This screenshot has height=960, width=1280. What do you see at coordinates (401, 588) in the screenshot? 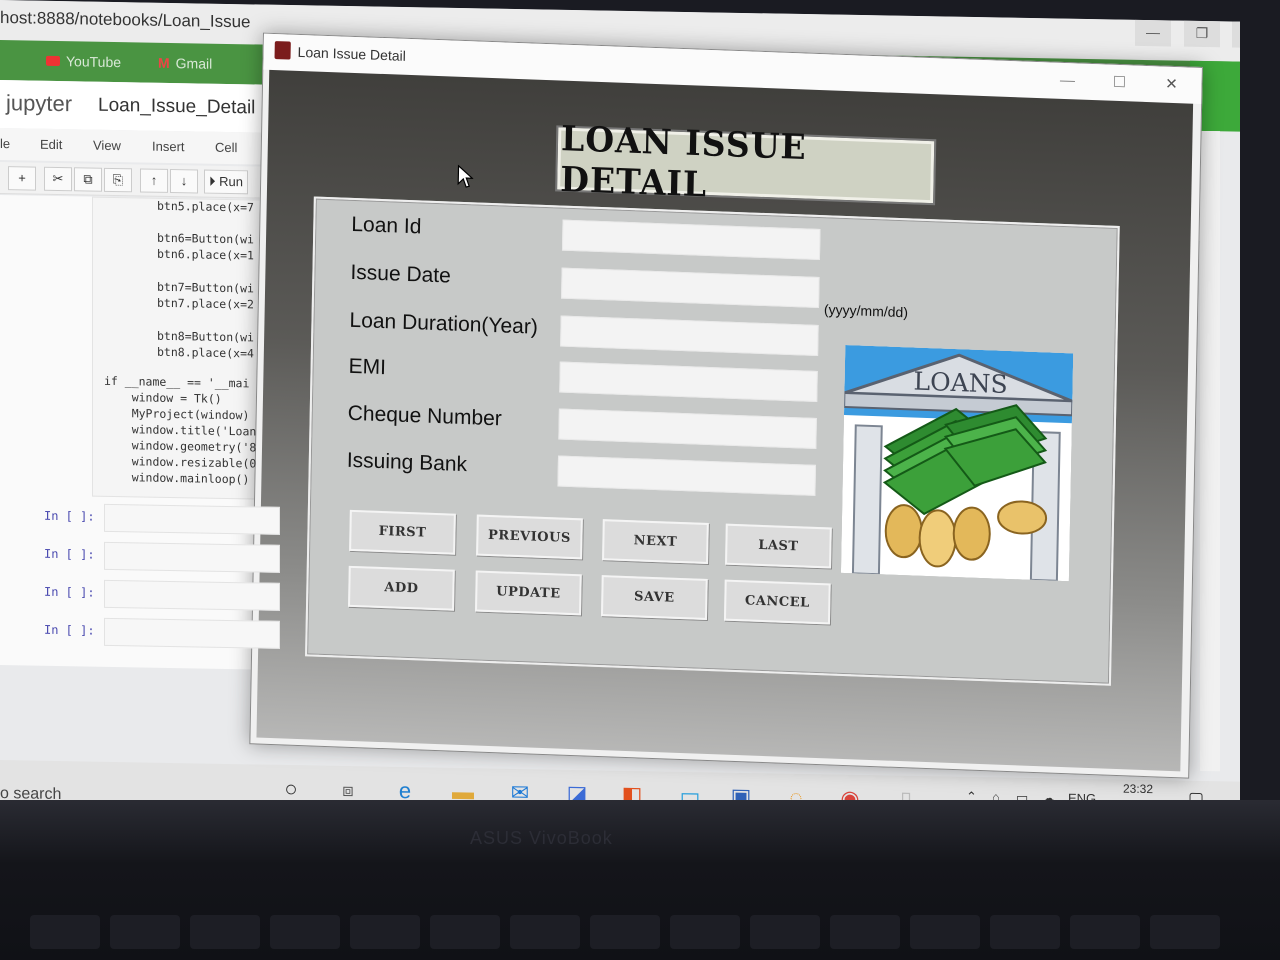
I see `add-button: ADD` at bounding box center [401, 588].